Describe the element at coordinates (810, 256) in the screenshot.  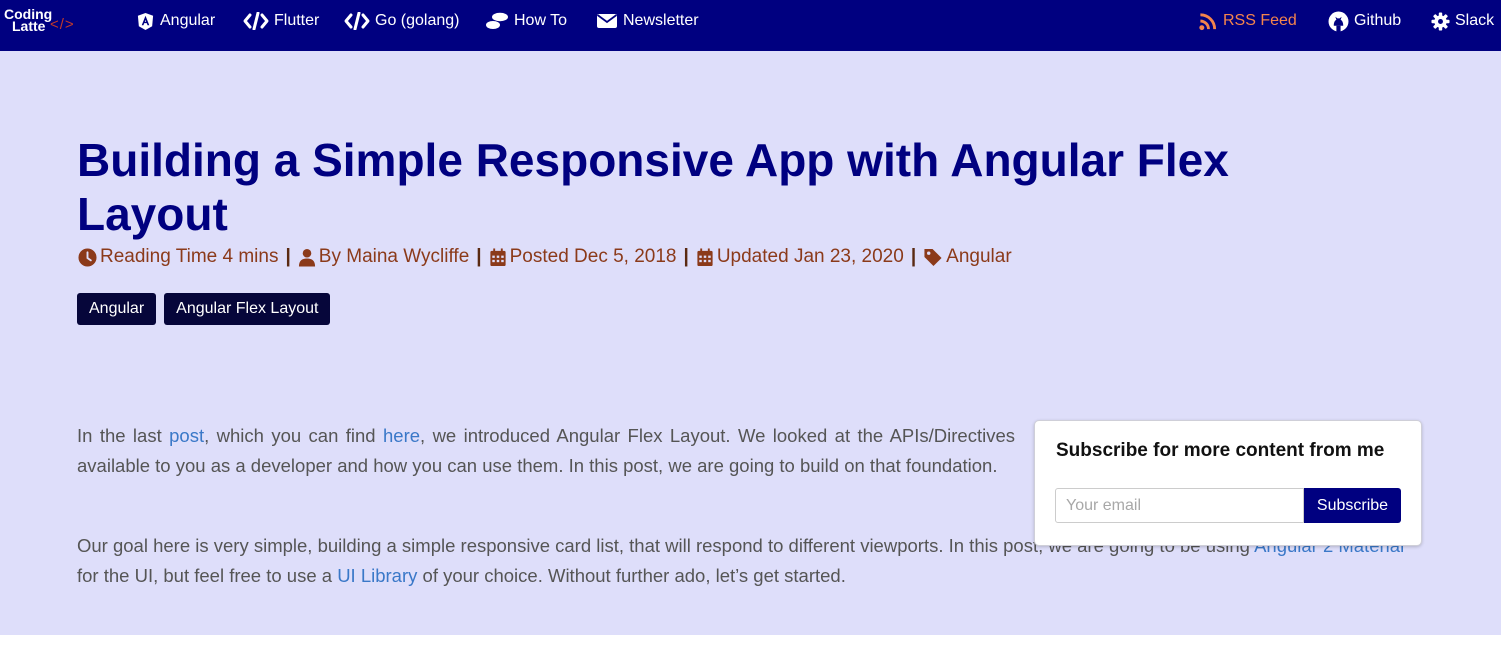
I see `updated-date: Updated Jan 23, 2020` at that location.